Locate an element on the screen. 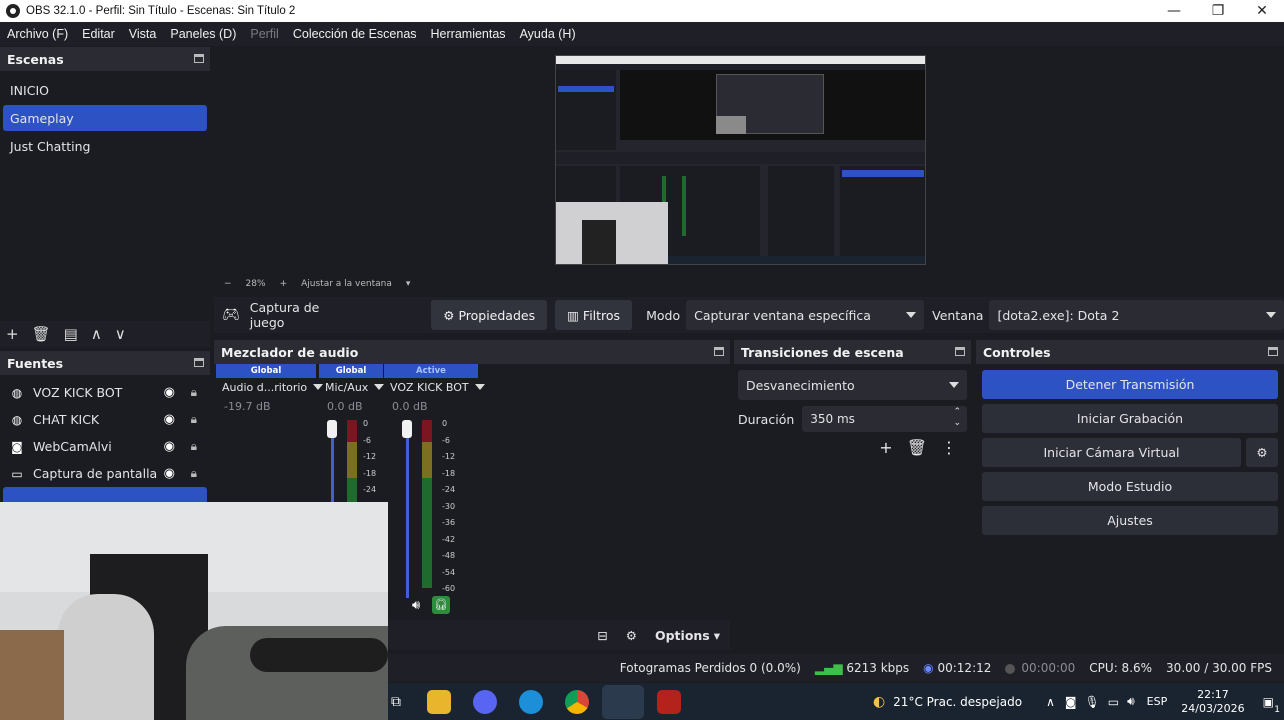 This screenshot has height=720, width=1284. weather-text: 21°C Prac. despejado is located at coordinates (957, 702).